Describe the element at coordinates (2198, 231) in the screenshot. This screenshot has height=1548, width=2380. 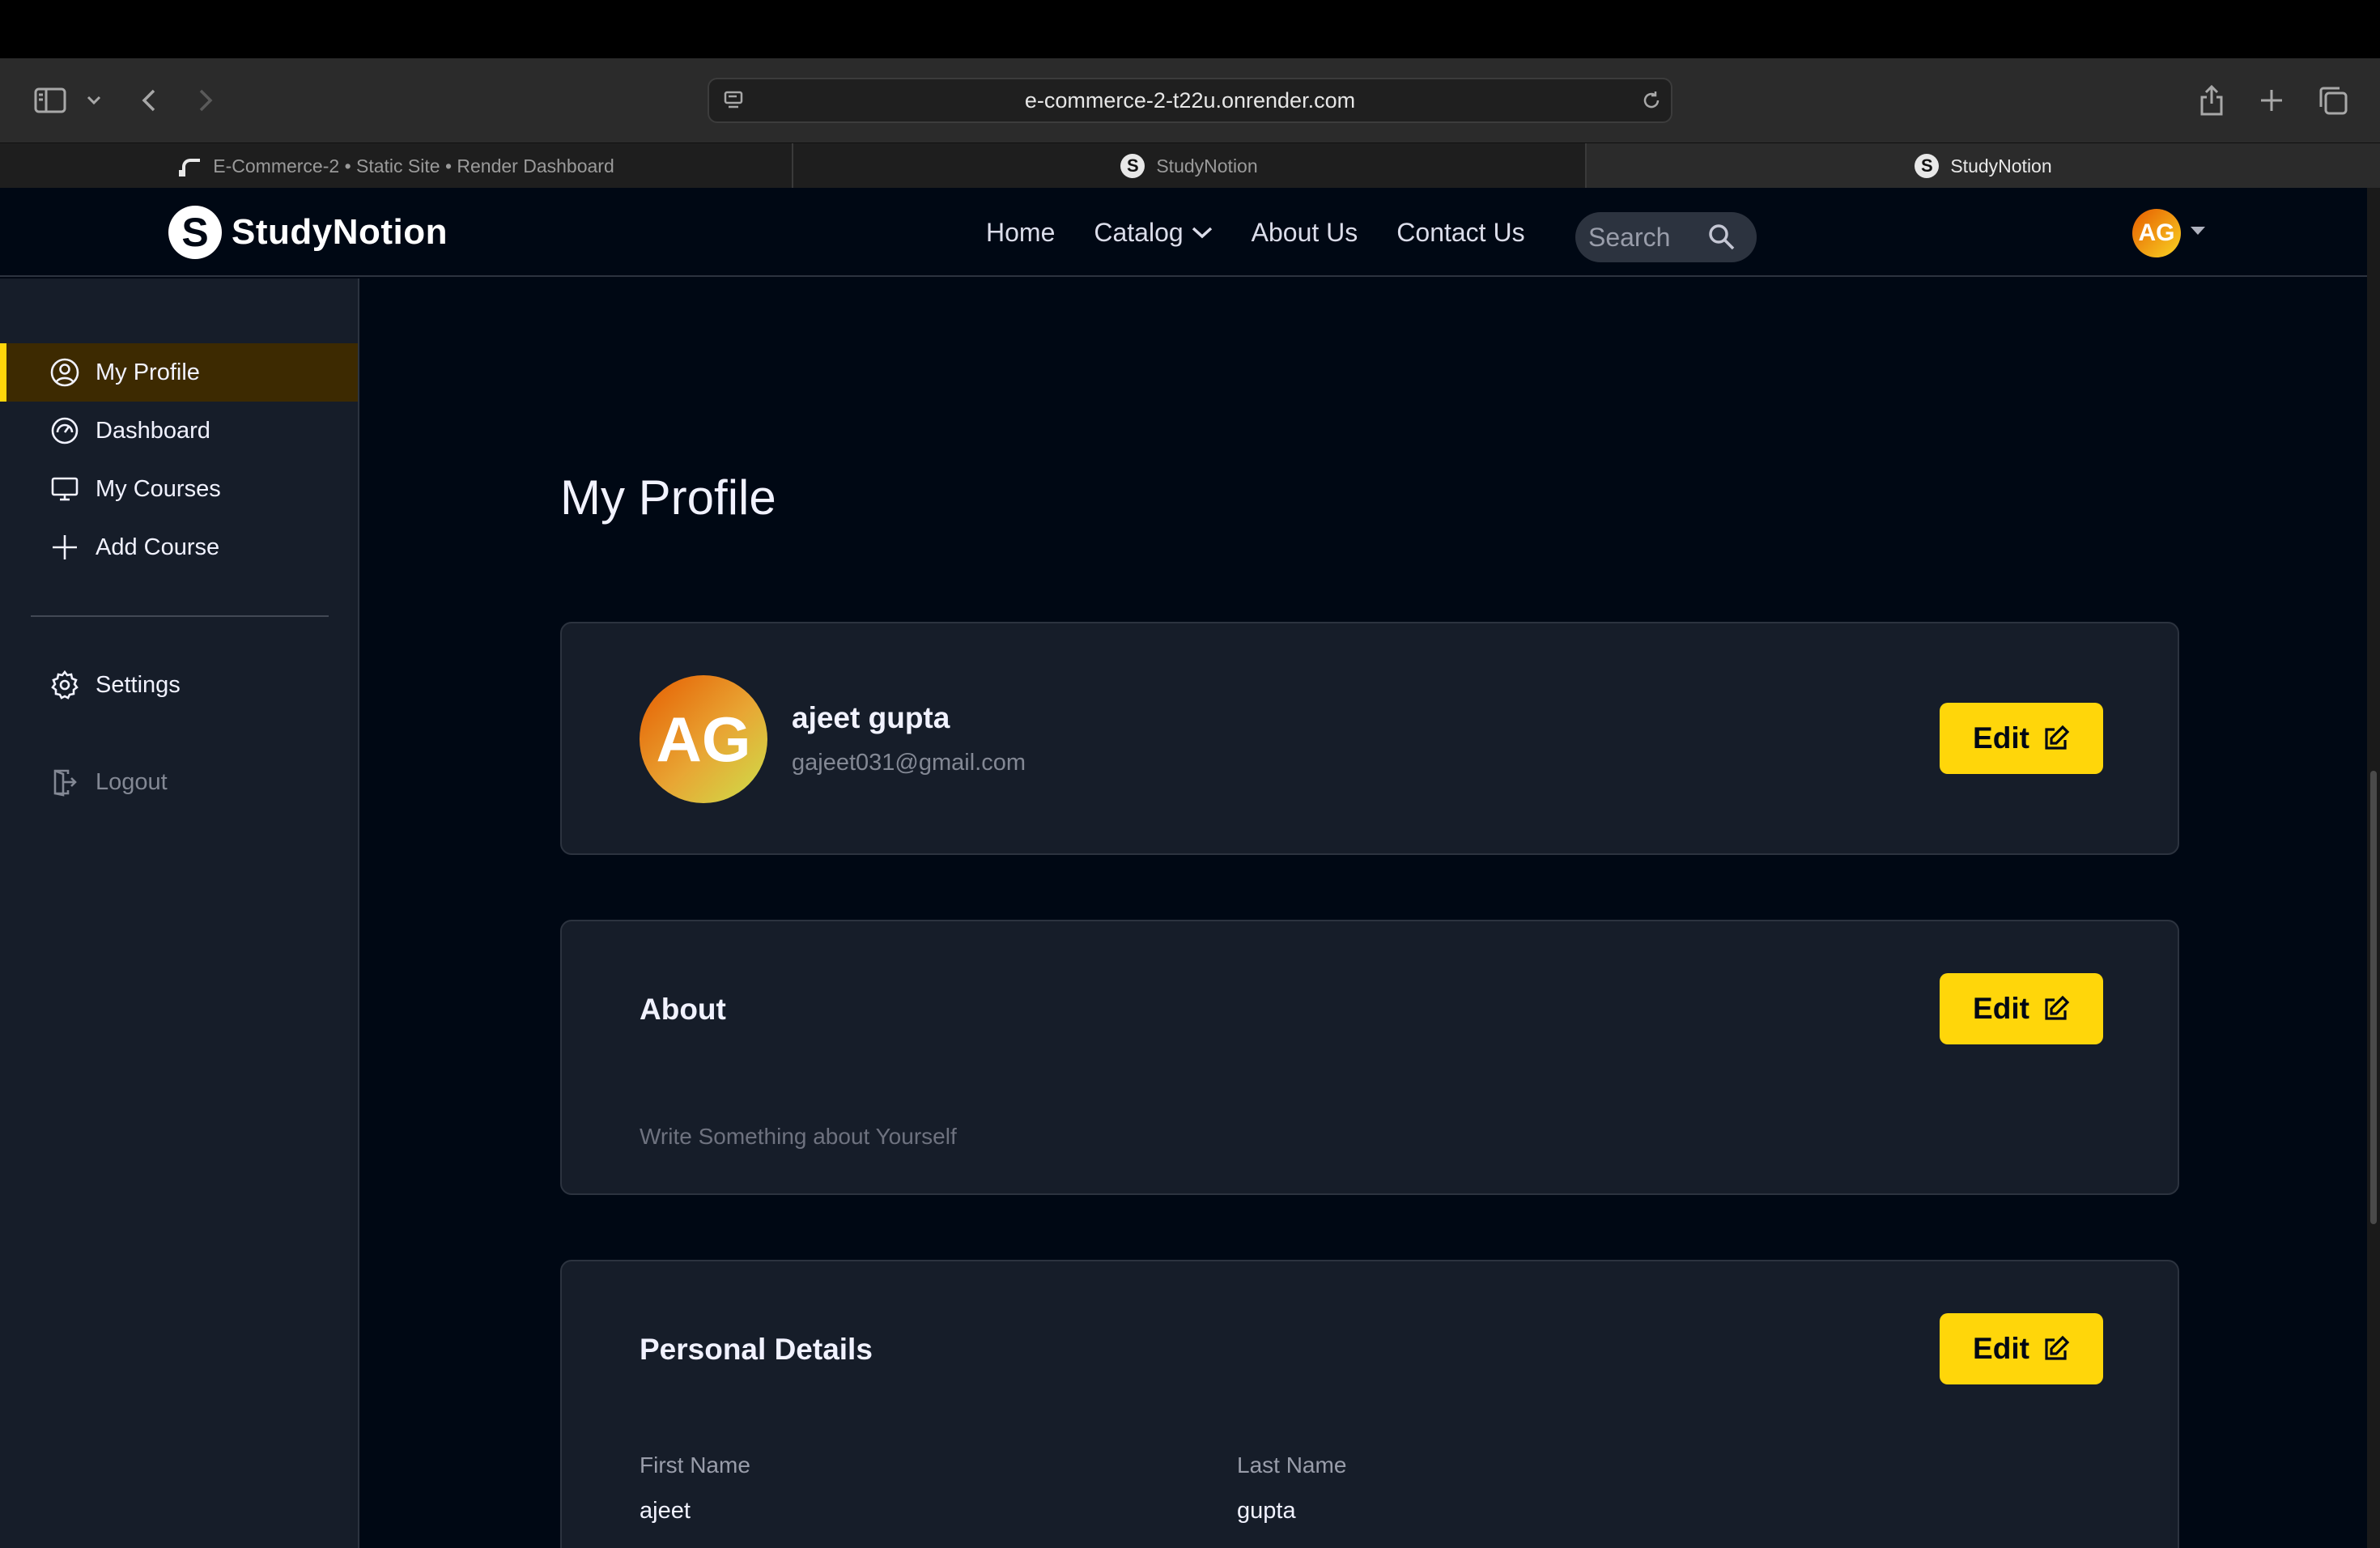
I see `caret-down-icon` at that location.